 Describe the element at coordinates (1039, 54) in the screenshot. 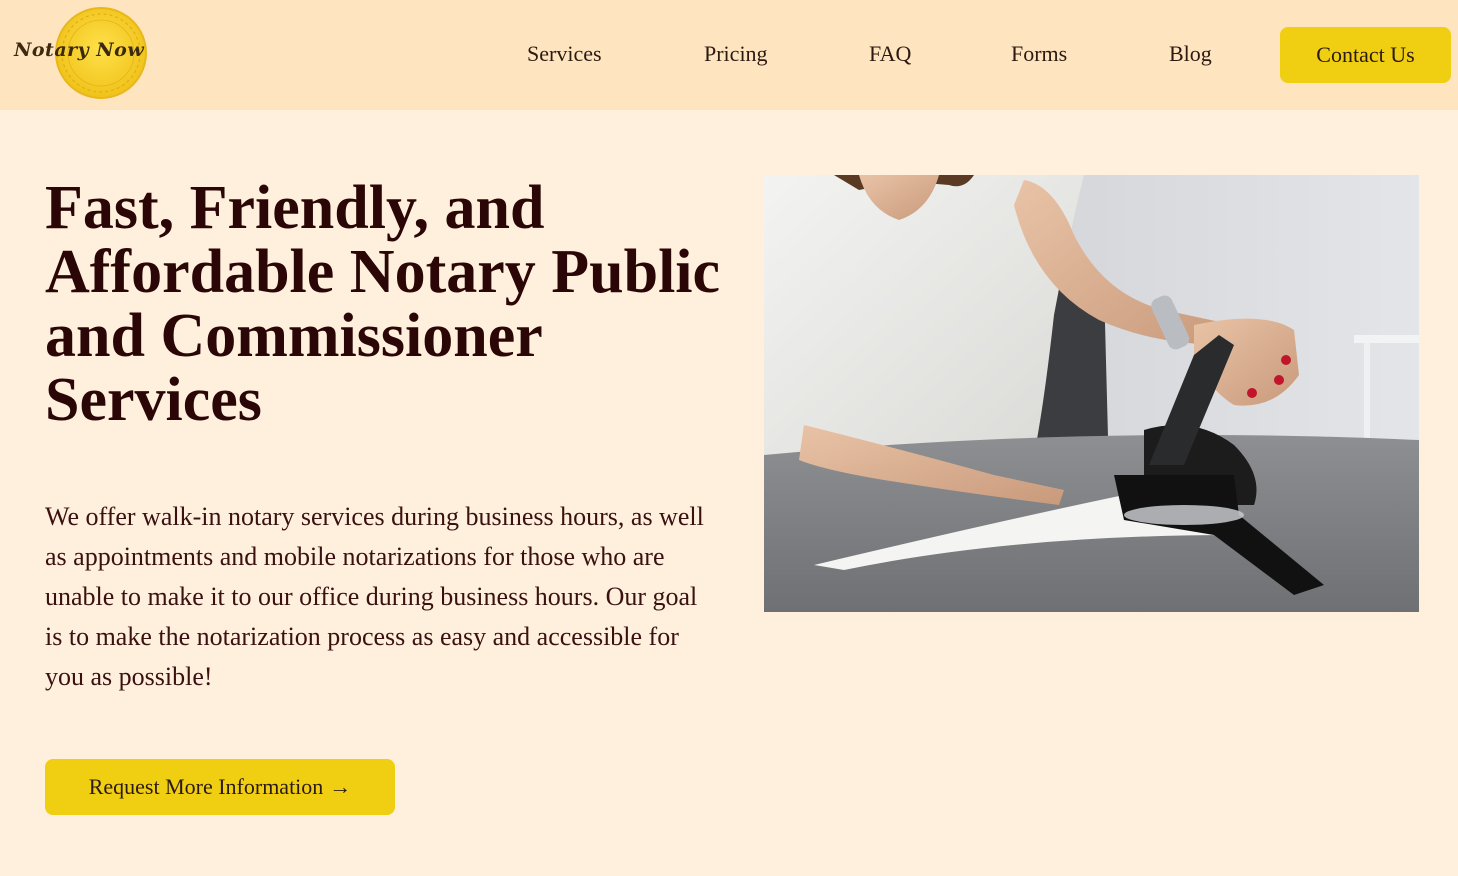

I see `nav-forms: Forms` at that location.